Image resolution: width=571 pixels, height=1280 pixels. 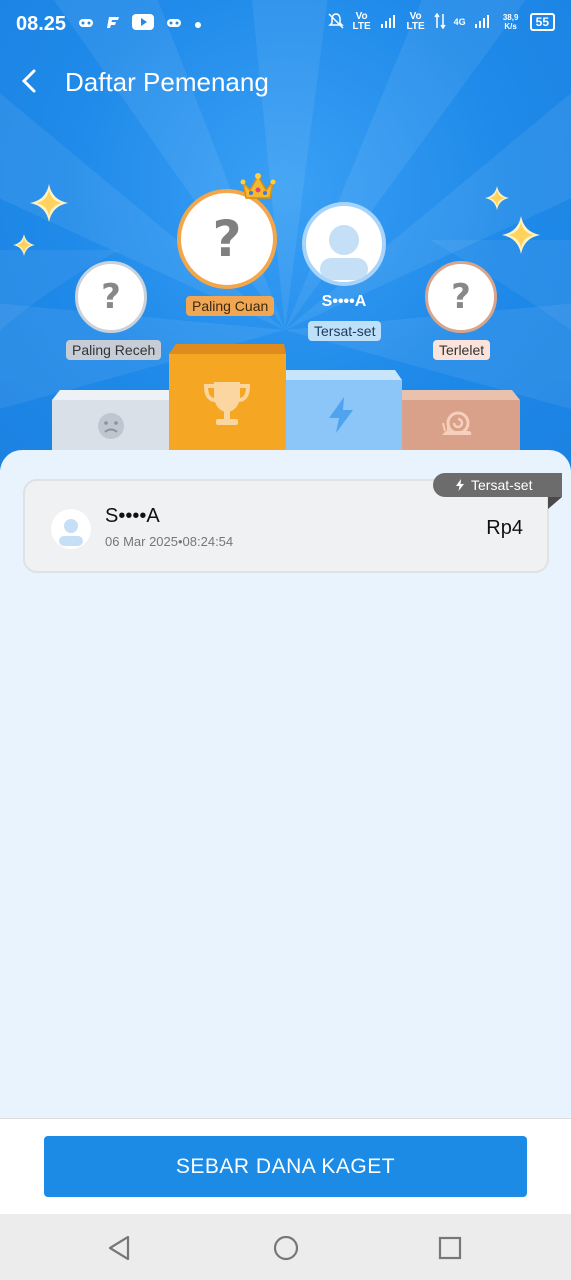 I want to click on circle-home-icon, so click(x=286, y=1248).